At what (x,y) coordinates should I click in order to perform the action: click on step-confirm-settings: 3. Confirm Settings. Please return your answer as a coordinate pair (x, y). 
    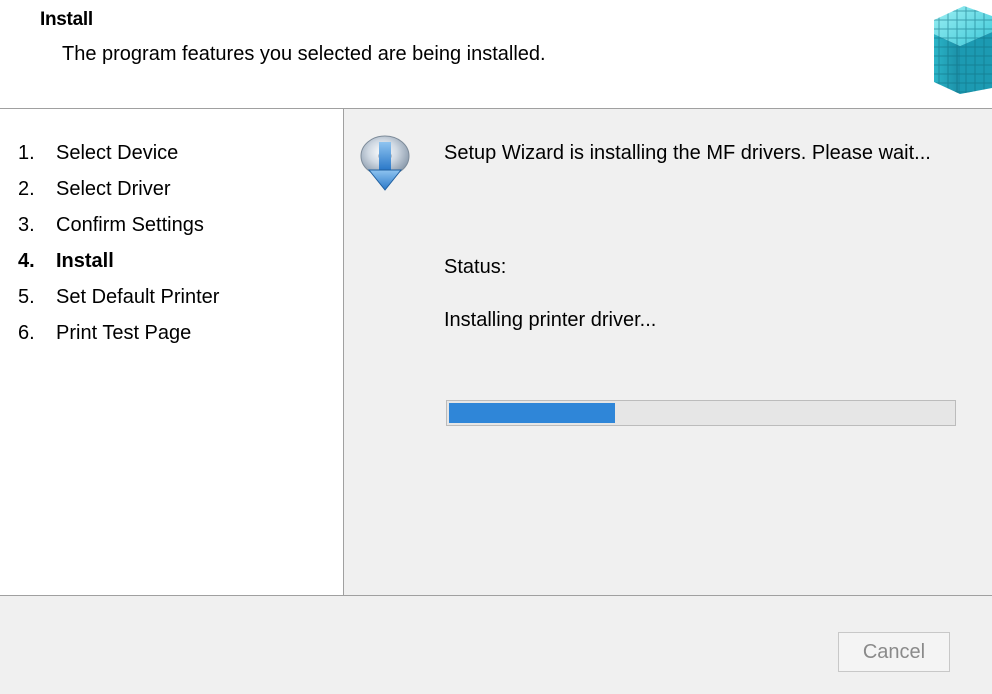
    Looking at the image, I should click on (111, 225).